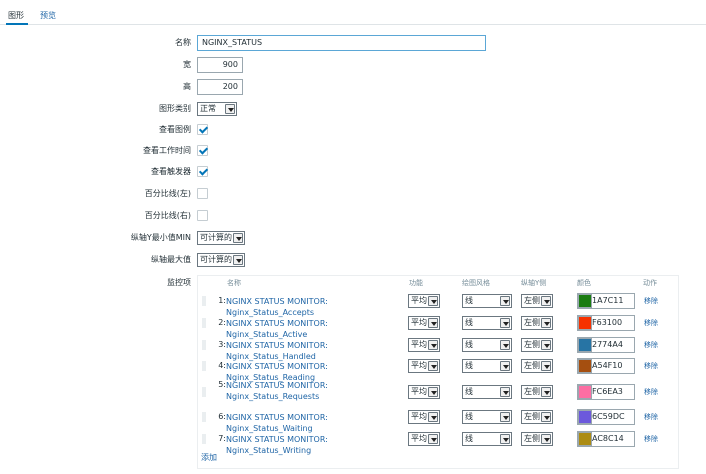  What do you see at coordinates (234, 283) in the screenshot?
I see `col-header-name: 名称` at bounding box center [234, 283].